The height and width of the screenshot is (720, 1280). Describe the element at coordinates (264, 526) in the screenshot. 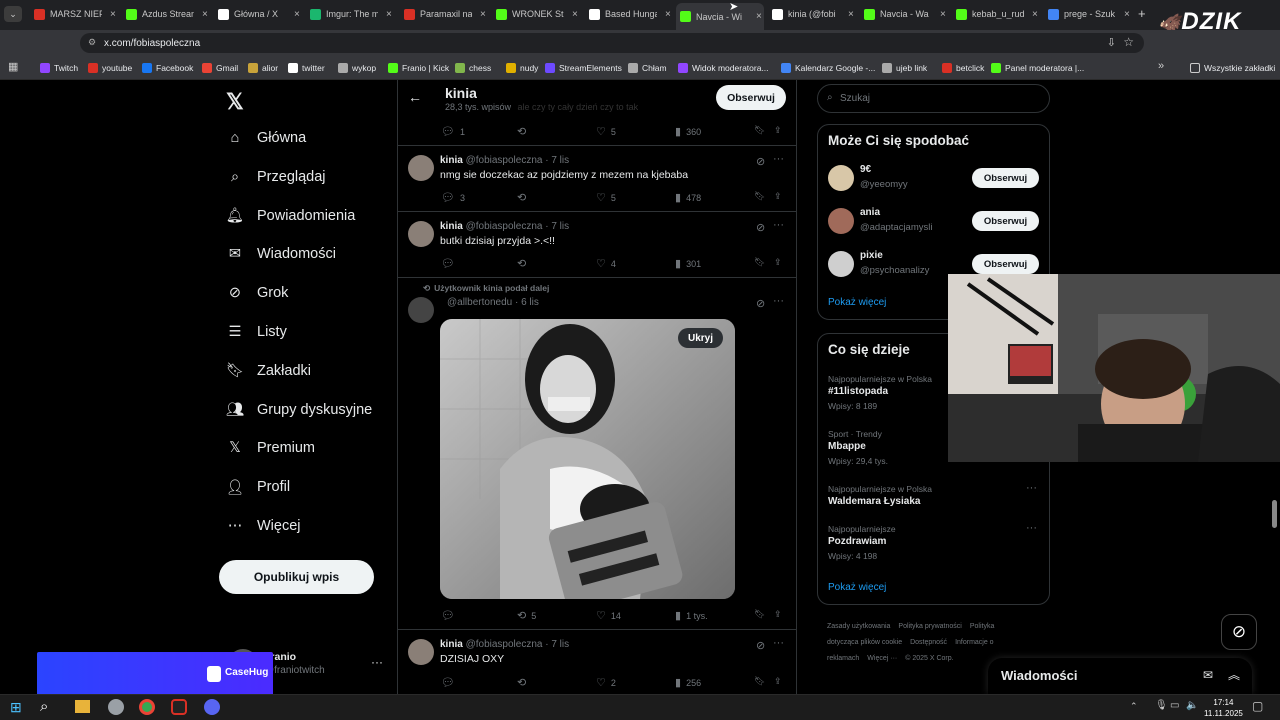

I see `sidebar-item-więcej: ⋯ Więcej` at that location.